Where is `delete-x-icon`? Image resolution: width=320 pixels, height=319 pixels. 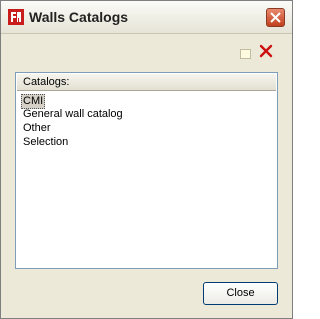
delete-x-icon is located at coordinates (266, 51).